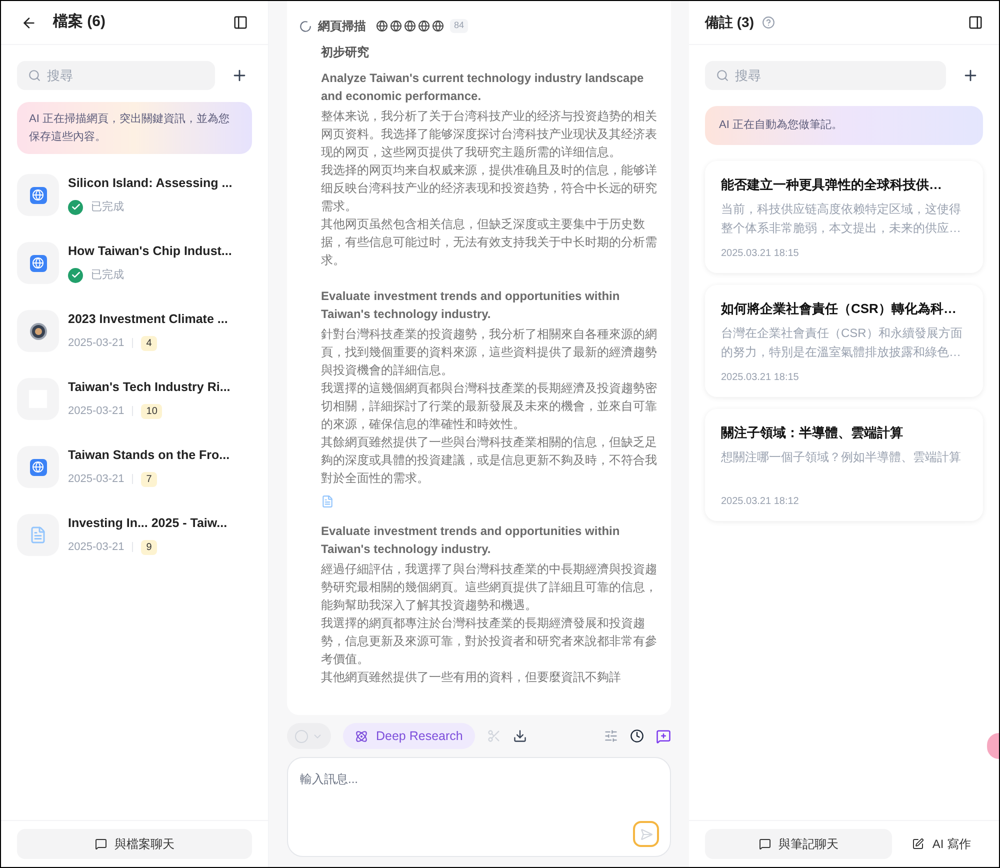  I want to click on ai-notice: AI 正在自動為您做筆記。, so click(844, 125).